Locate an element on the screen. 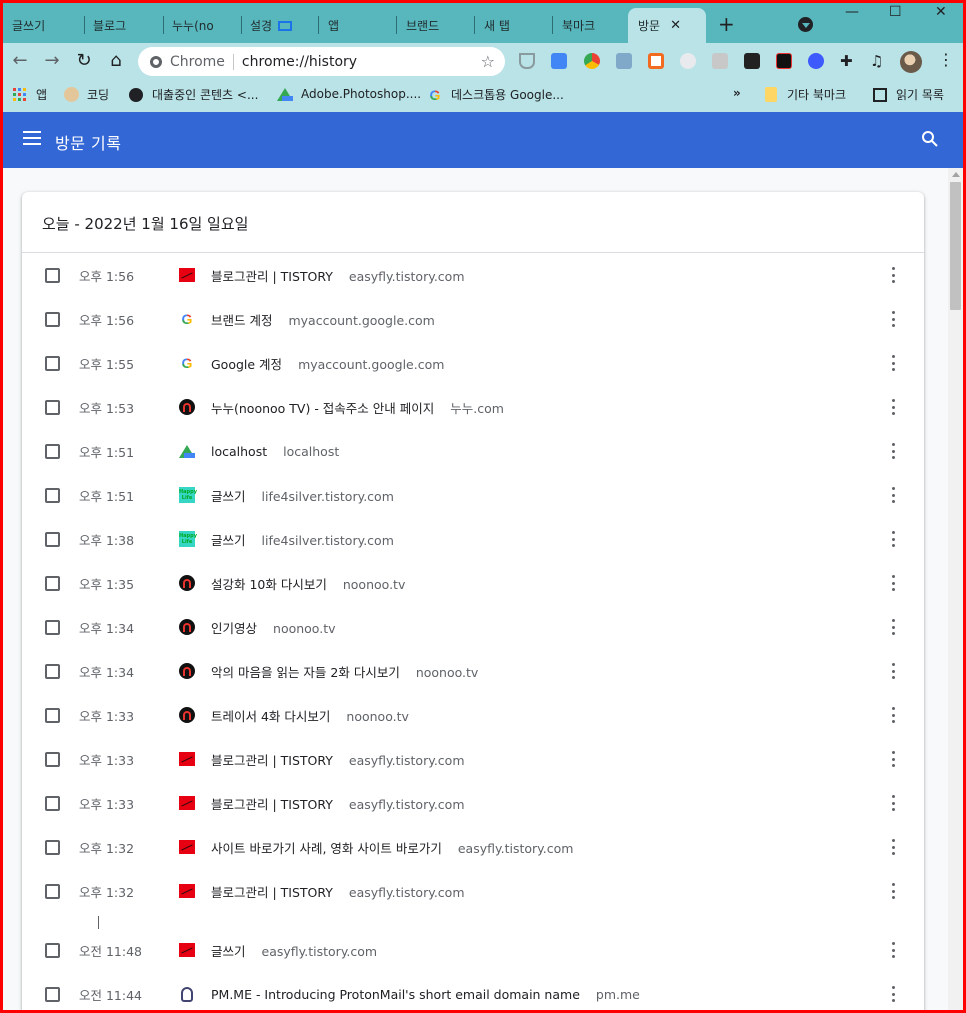  bookmark-star-icon: ☆ is located at coordinates (488, 61).